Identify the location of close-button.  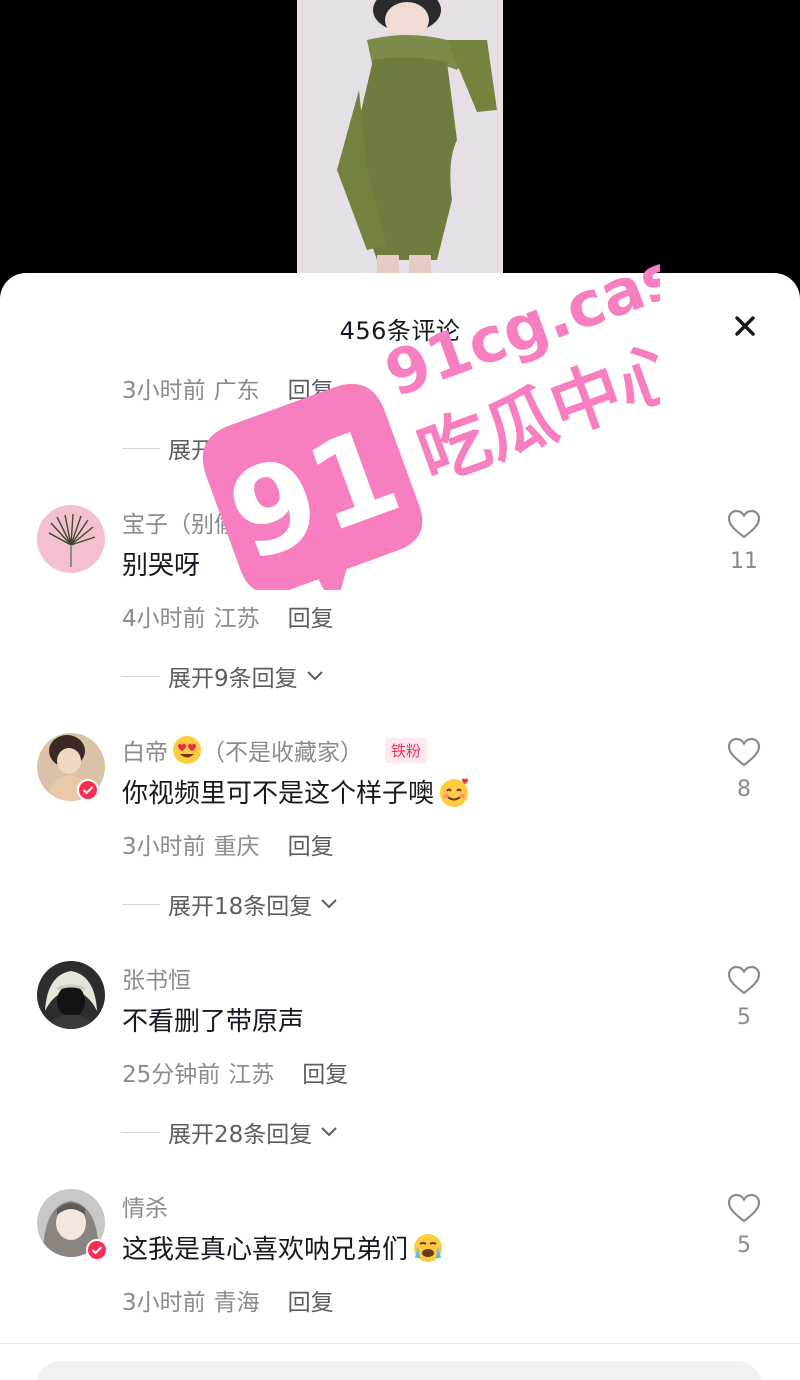
(745, 326).